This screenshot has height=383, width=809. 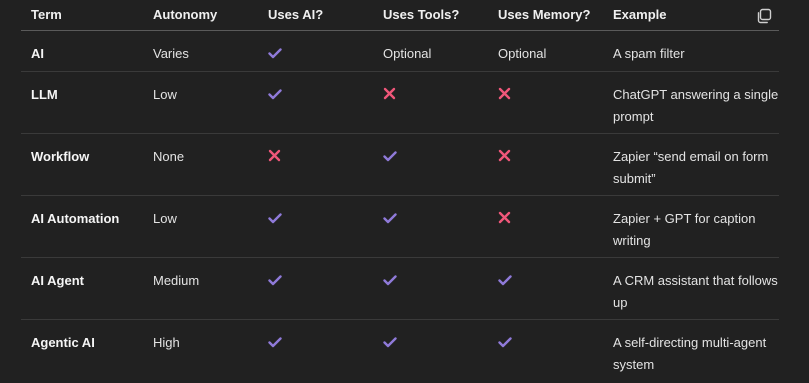 What do you see at coordinates (37, 53) in the screenshot?
I see `term-cell: AI` at bounding box center [37, 53].